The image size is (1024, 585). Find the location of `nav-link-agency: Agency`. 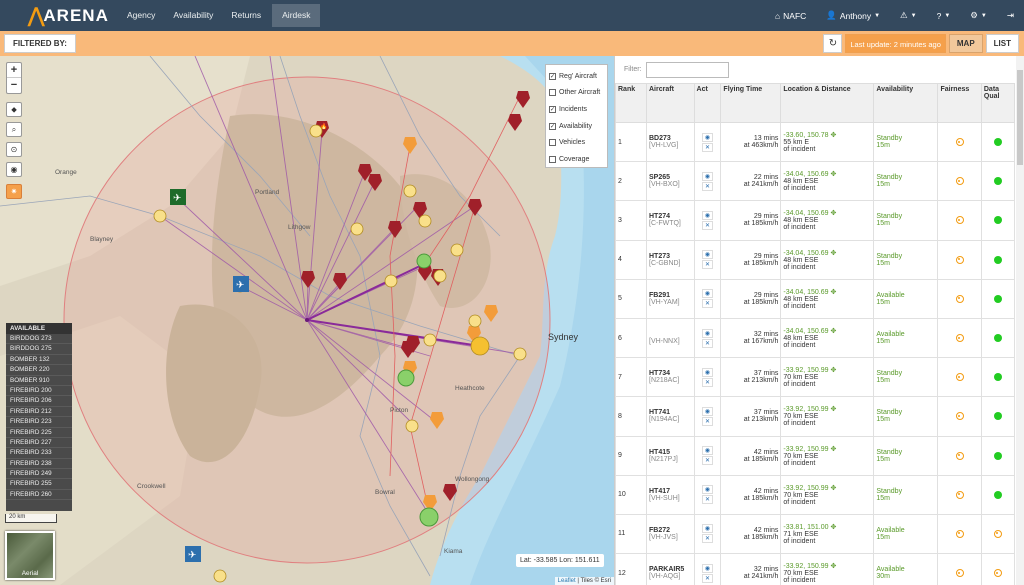

nav-link-agency: Agency is located at coordinates (141, 15).